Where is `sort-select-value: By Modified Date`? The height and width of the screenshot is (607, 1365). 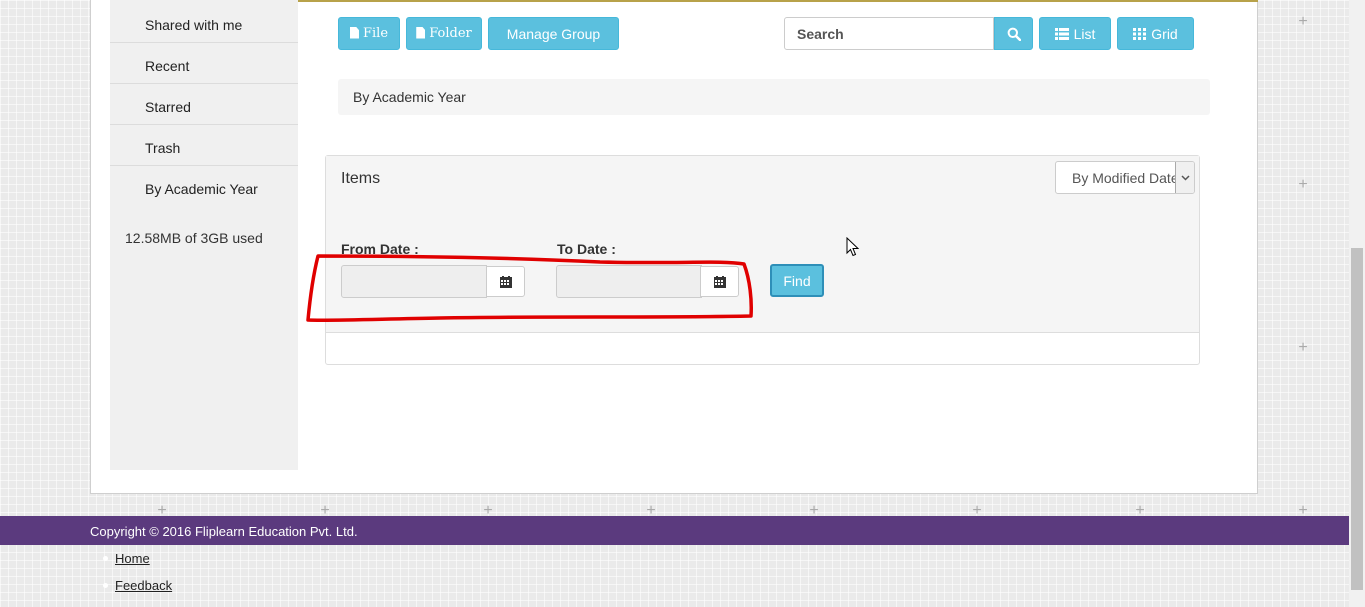 sort-select-value: By Modified Date is located at coordinates (1125, 178).